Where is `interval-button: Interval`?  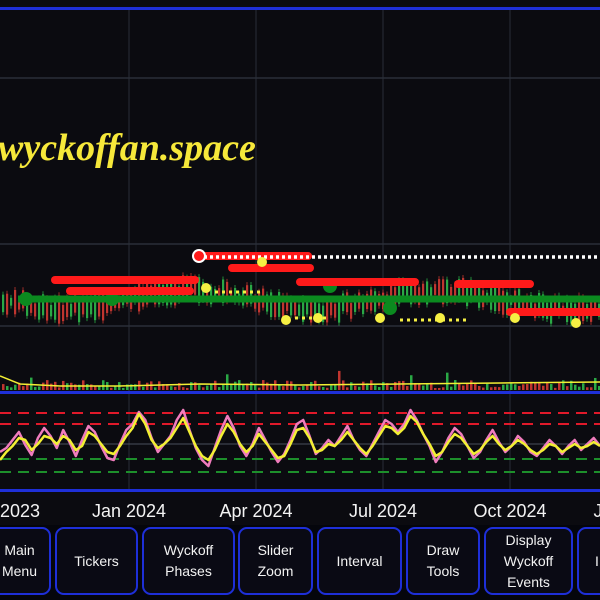
interval-button: Interval is located at coordinates (359, 561).